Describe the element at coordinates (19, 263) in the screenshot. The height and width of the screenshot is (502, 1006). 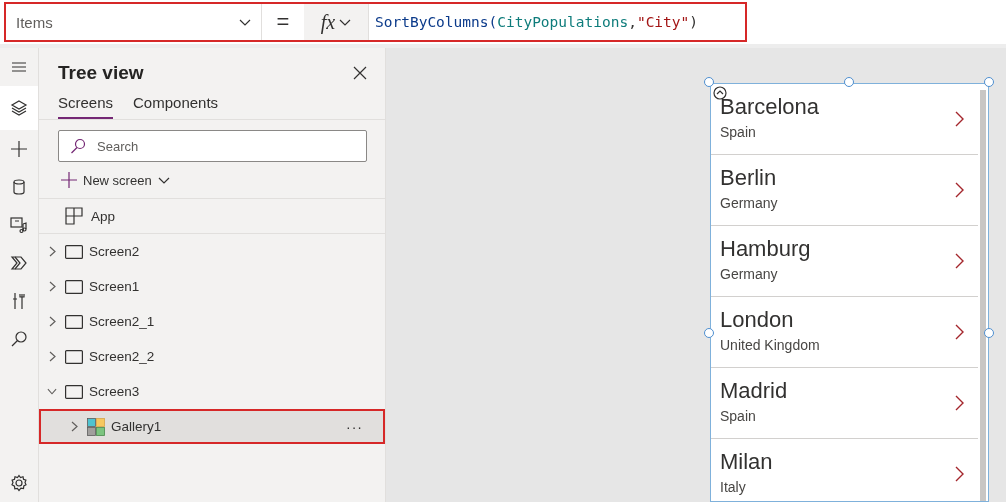
I see `flow-icon` at that location.